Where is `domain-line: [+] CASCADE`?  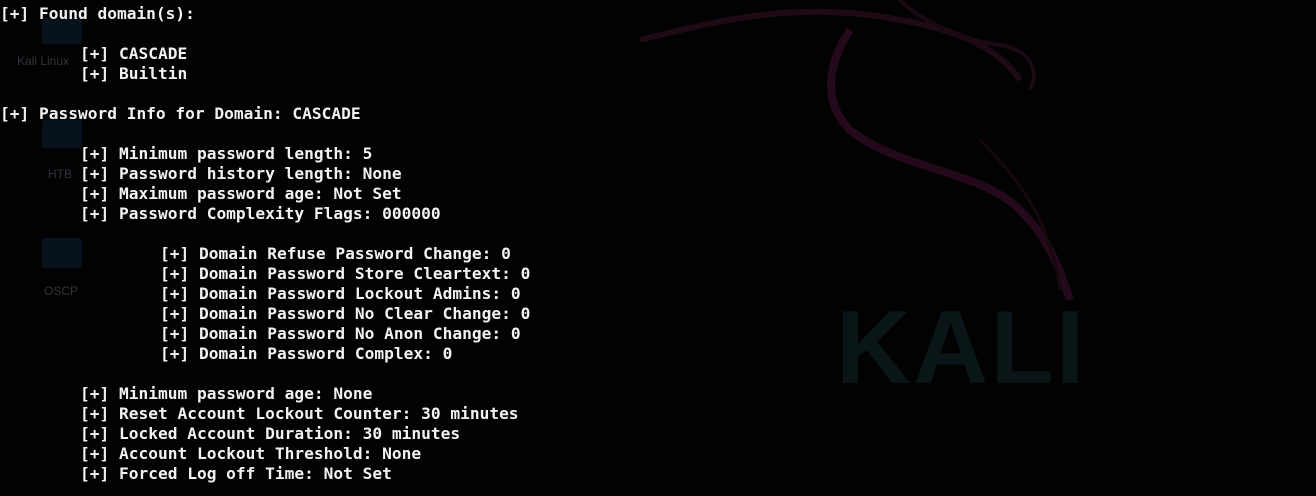
domain-line: [+] CASCADE is located at coordinates (134, 53).